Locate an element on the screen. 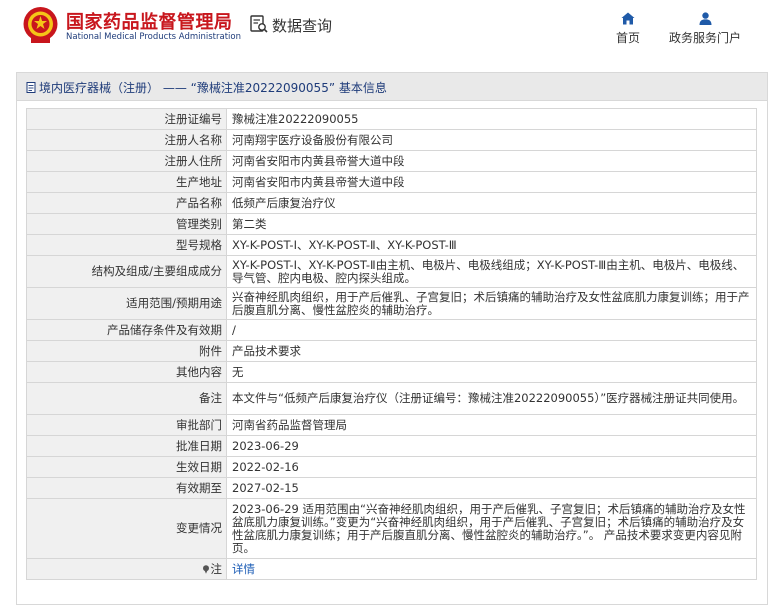 The image size is (769, 607). nav-service-portal-label: 政务服务门户 is located at coordinates (704, 38).